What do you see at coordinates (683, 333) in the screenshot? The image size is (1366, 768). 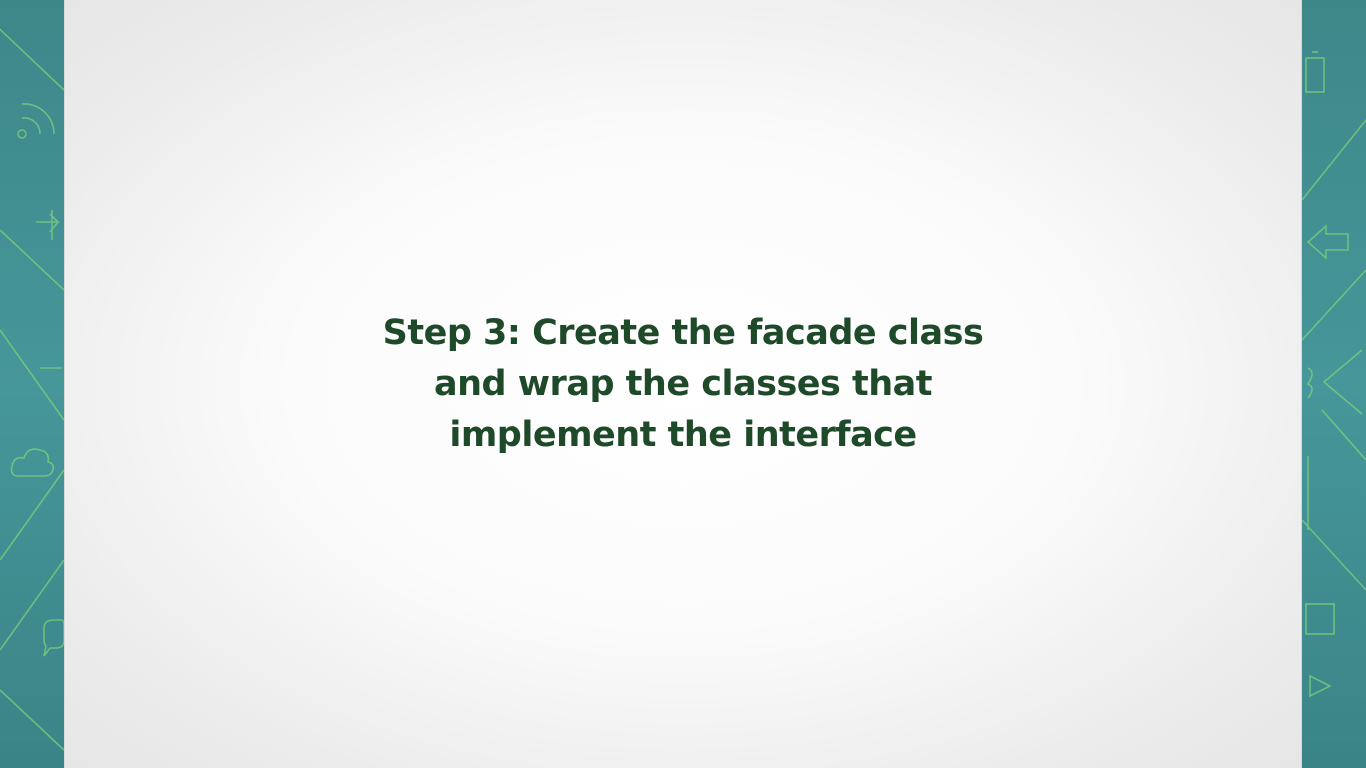 I see `slide-title-line-1: Step 3: Create the facade class` at bounding box center [683, 333].